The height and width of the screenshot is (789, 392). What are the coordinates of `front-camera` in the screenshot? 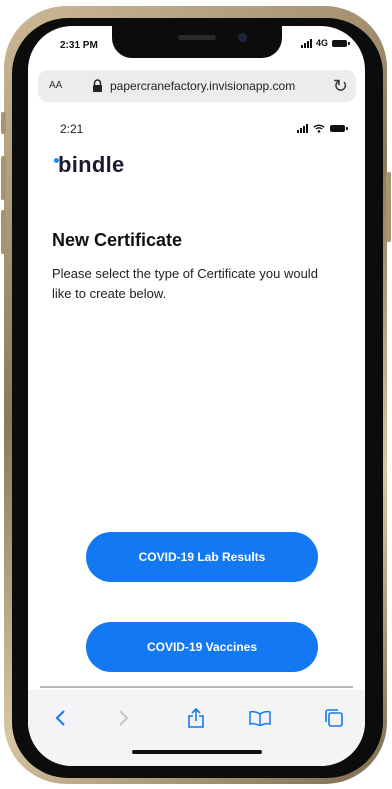 It's located at (242, 37).